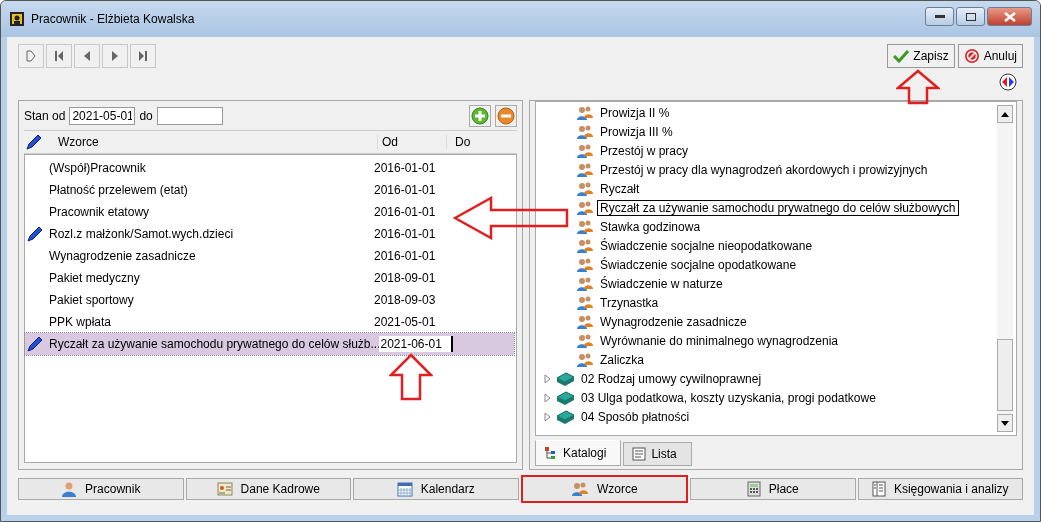 This screenshot has width=1041, height=522. What do you see at coordinates (210, 142) in the screenshot?
I see `column-header: Wzorce` at bounding box center [210, 142].